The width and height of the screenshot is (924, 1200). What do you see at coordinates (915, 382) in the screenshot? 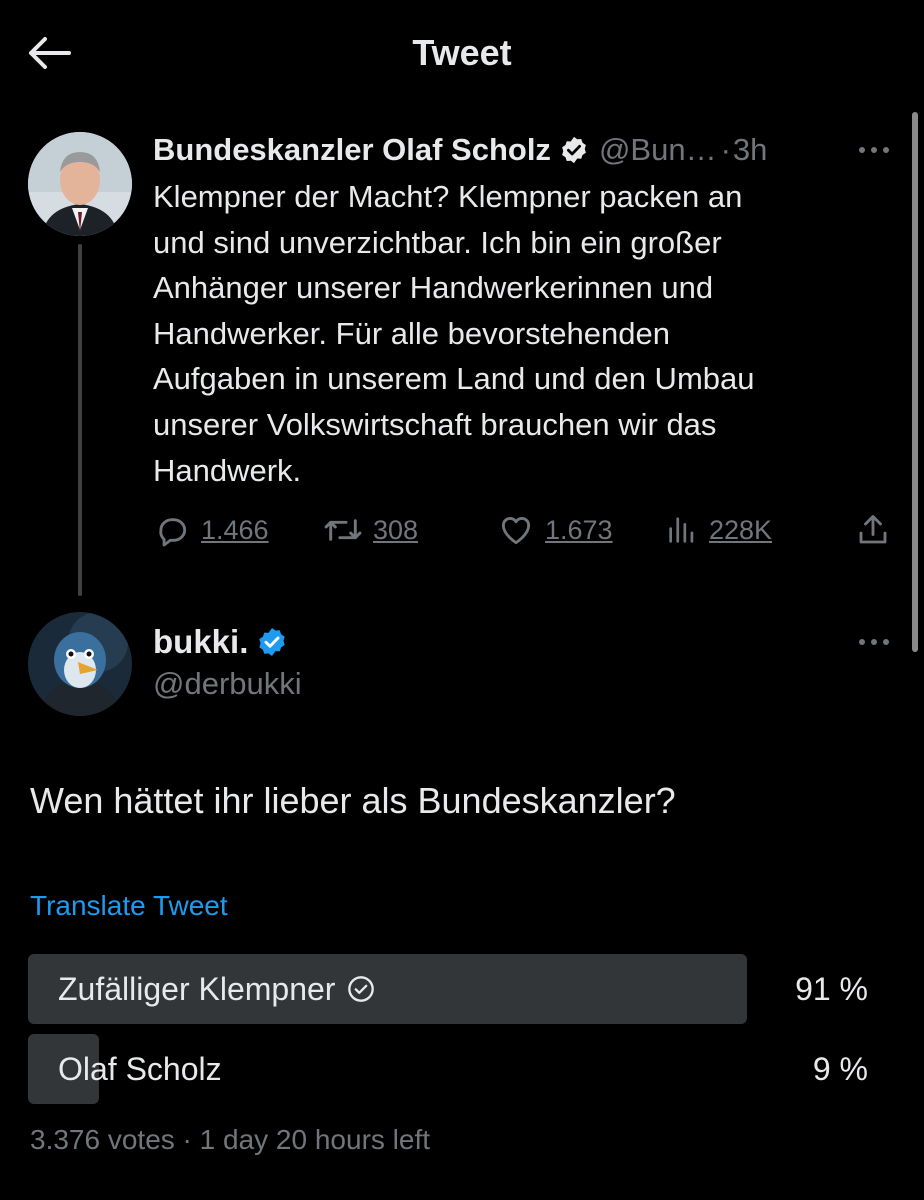
I see `scrollbar` at bounding box center [915, 382].